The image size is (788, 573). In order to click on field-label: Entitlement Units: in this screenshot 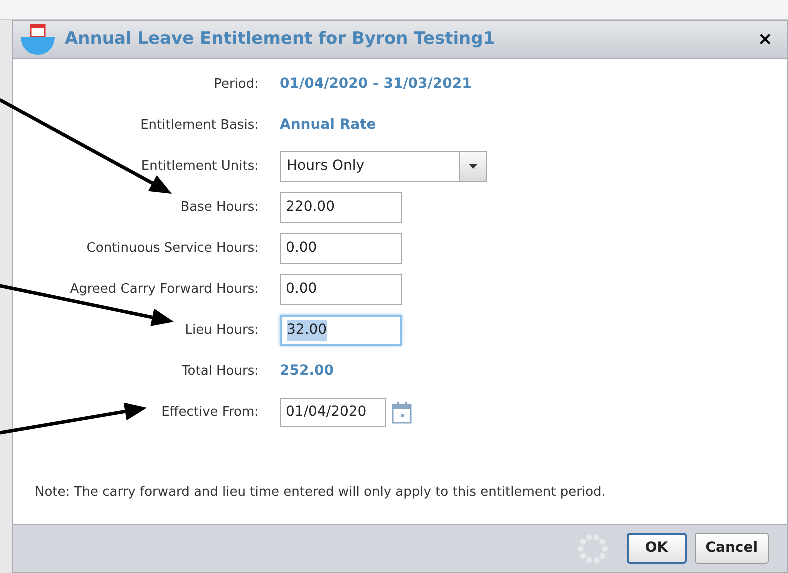, I will do `click(200, 167)`.